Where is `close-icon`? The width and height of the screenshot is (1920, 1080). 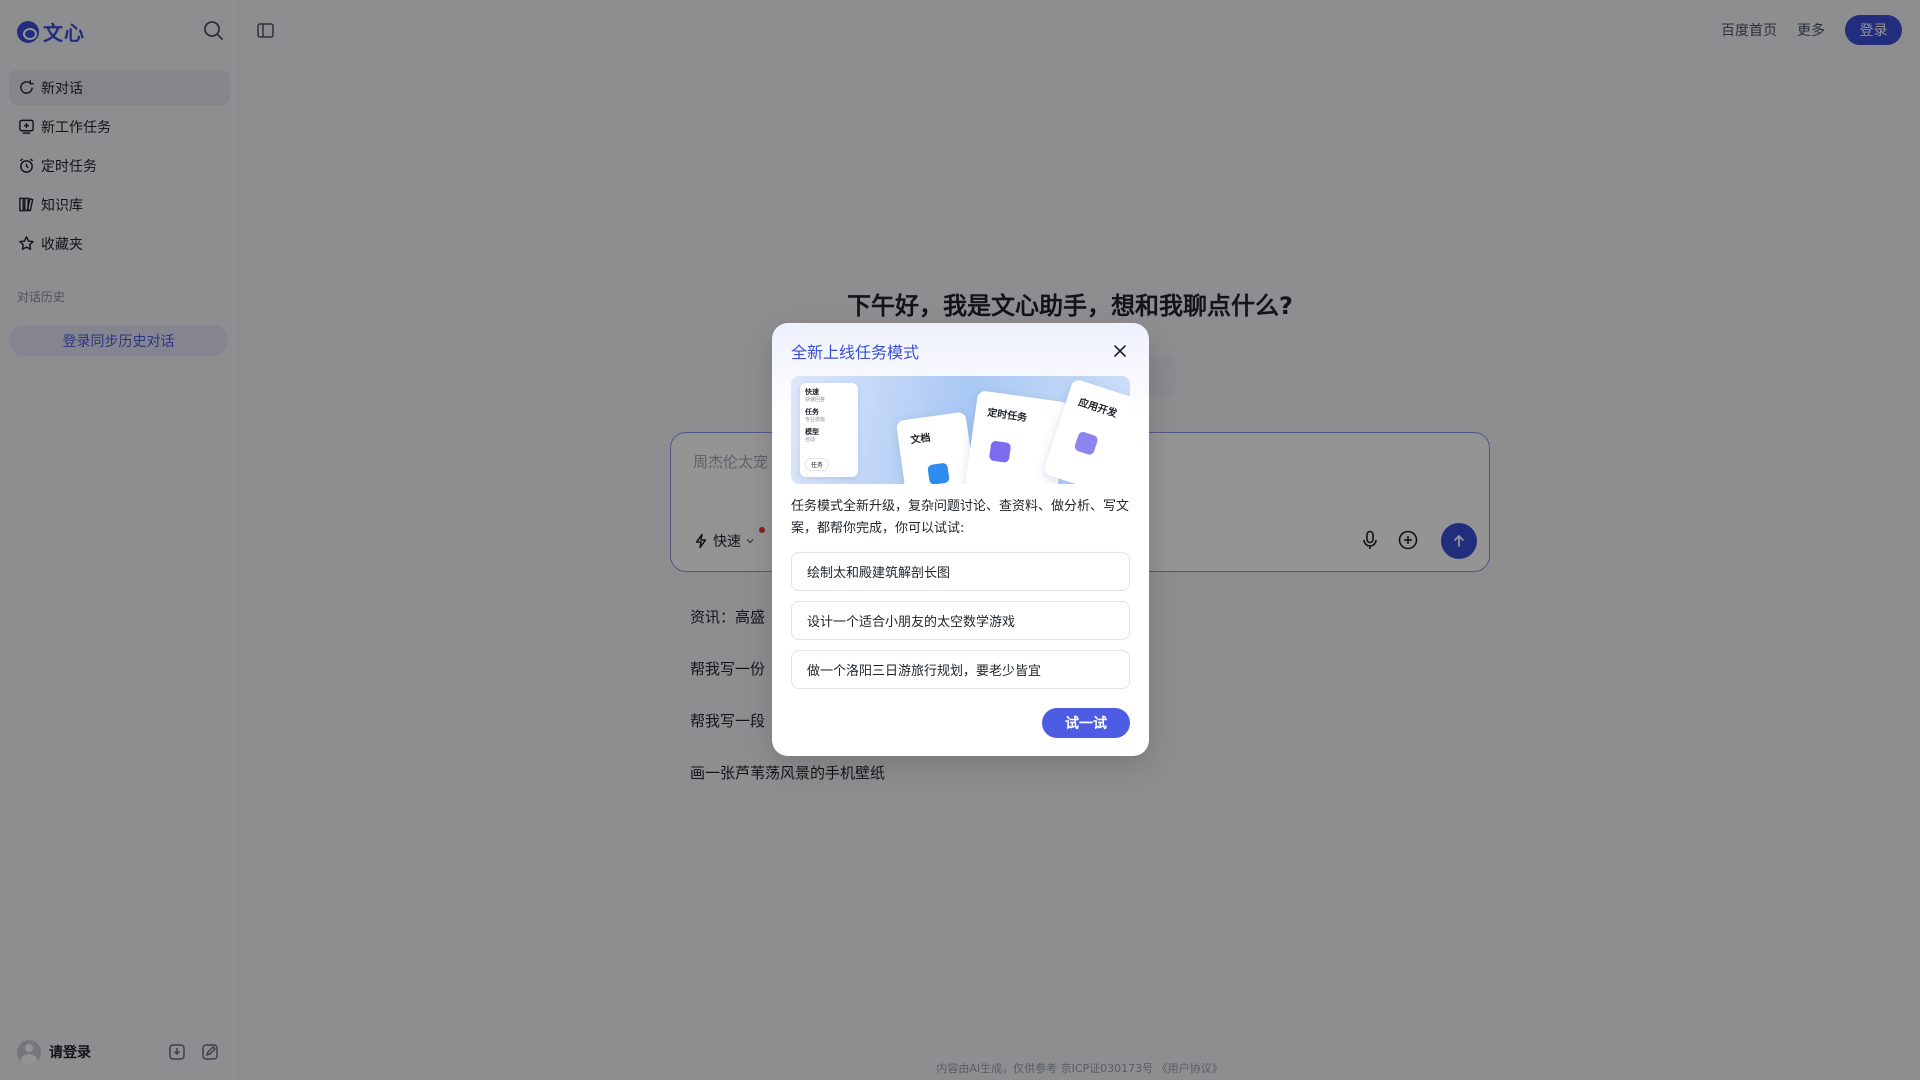
close-icon is located at coordinates (1120, 351).